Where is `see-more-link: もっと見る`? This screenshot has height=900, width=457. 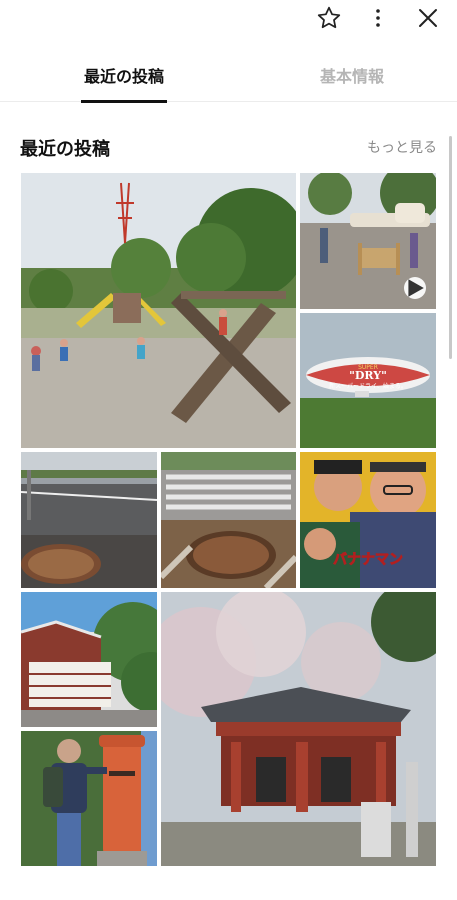
see-more-link: もっと見る is located at coordinates (402, 147).